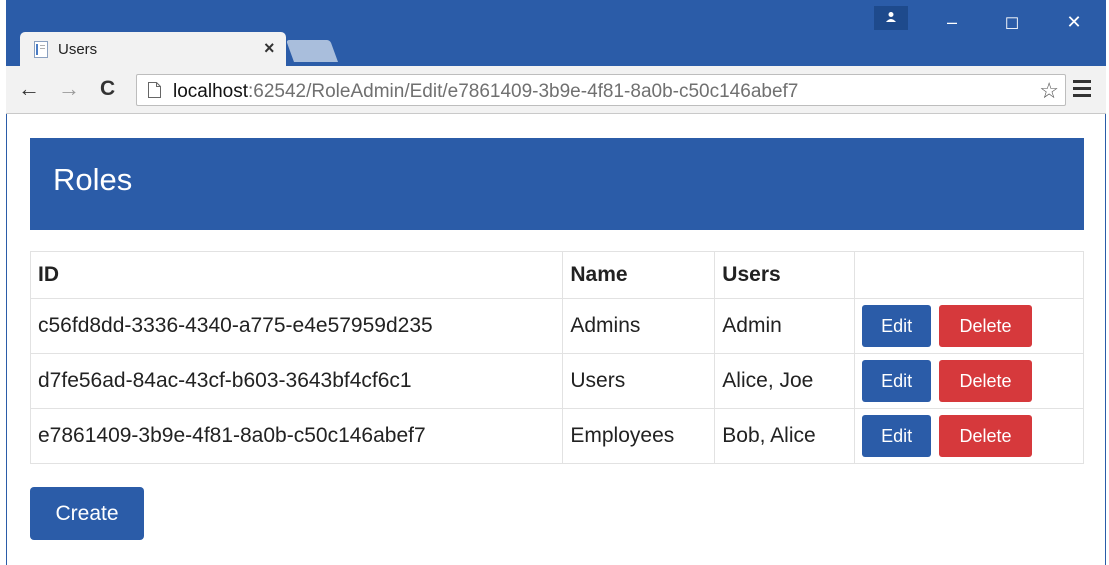  Describe the element at coordinates (639, 326) in the screenshot. I see `role-name: Admins` at that location.